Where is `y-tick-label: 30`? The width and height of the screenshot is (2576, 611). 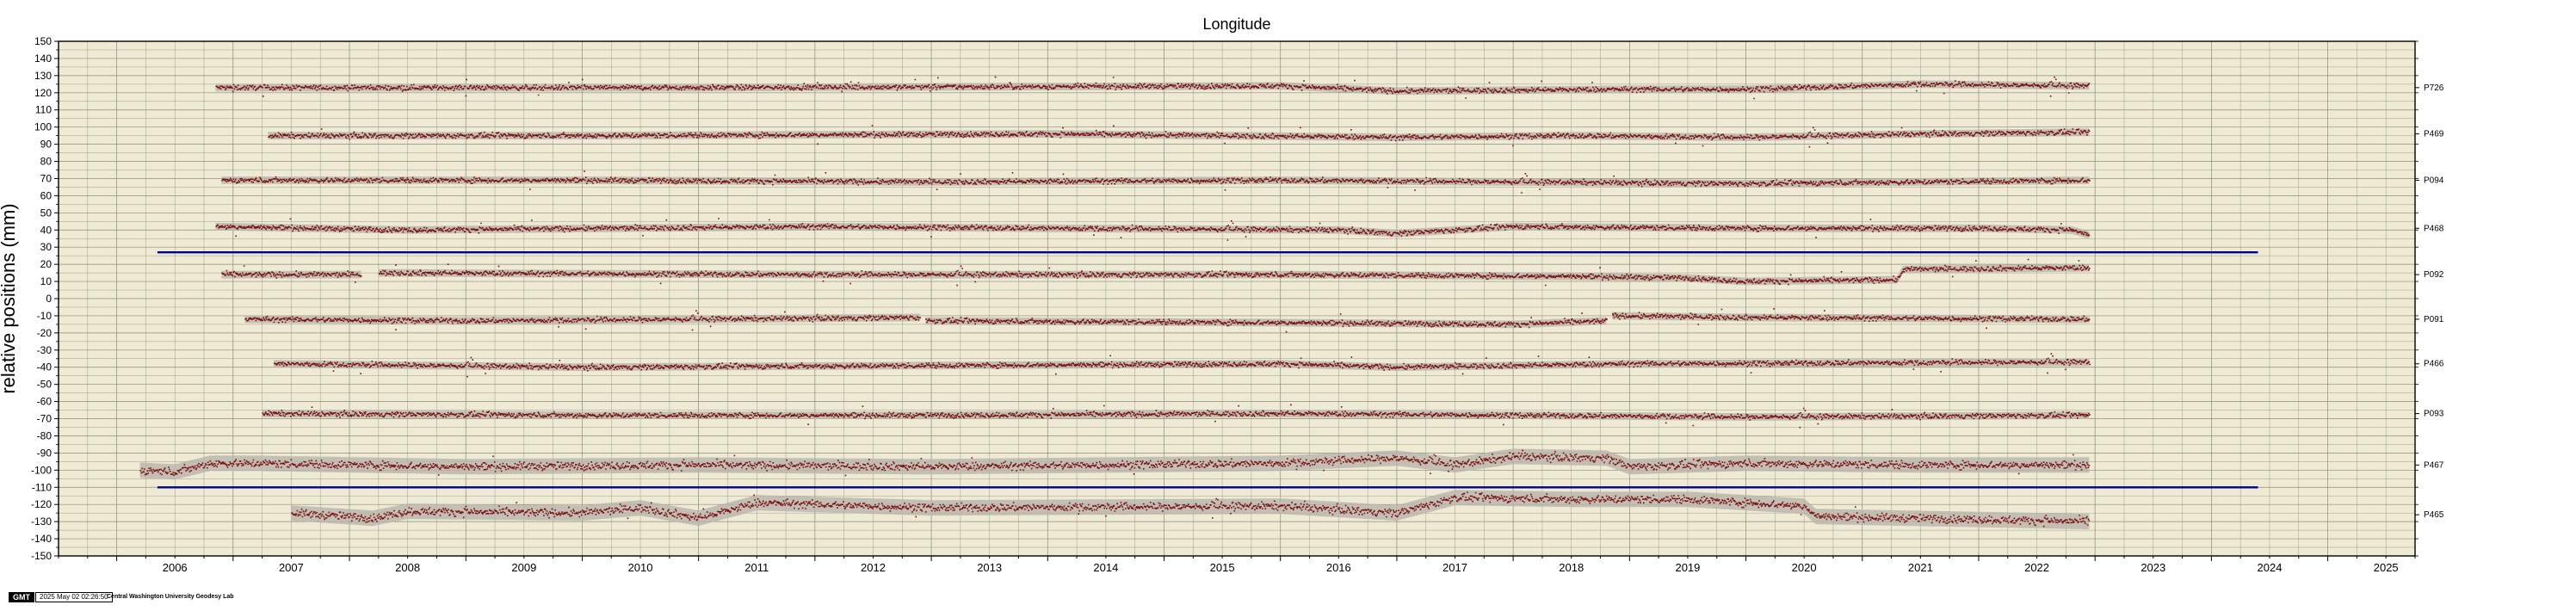 y-tick-label: 30 is located at coordinates (46, 247).